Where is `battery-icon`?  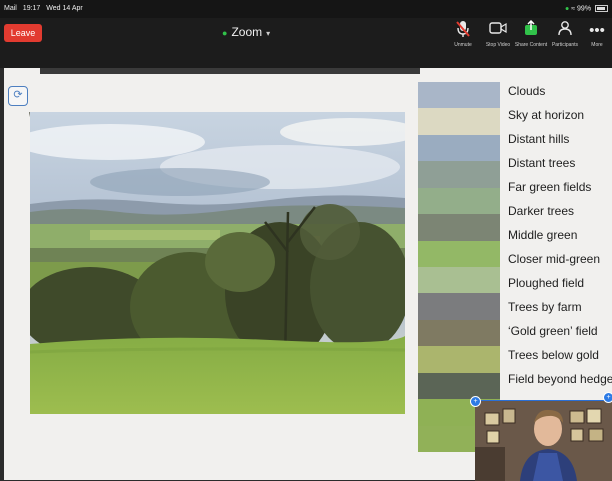 battery-icon is located at coordinates (601, 8).